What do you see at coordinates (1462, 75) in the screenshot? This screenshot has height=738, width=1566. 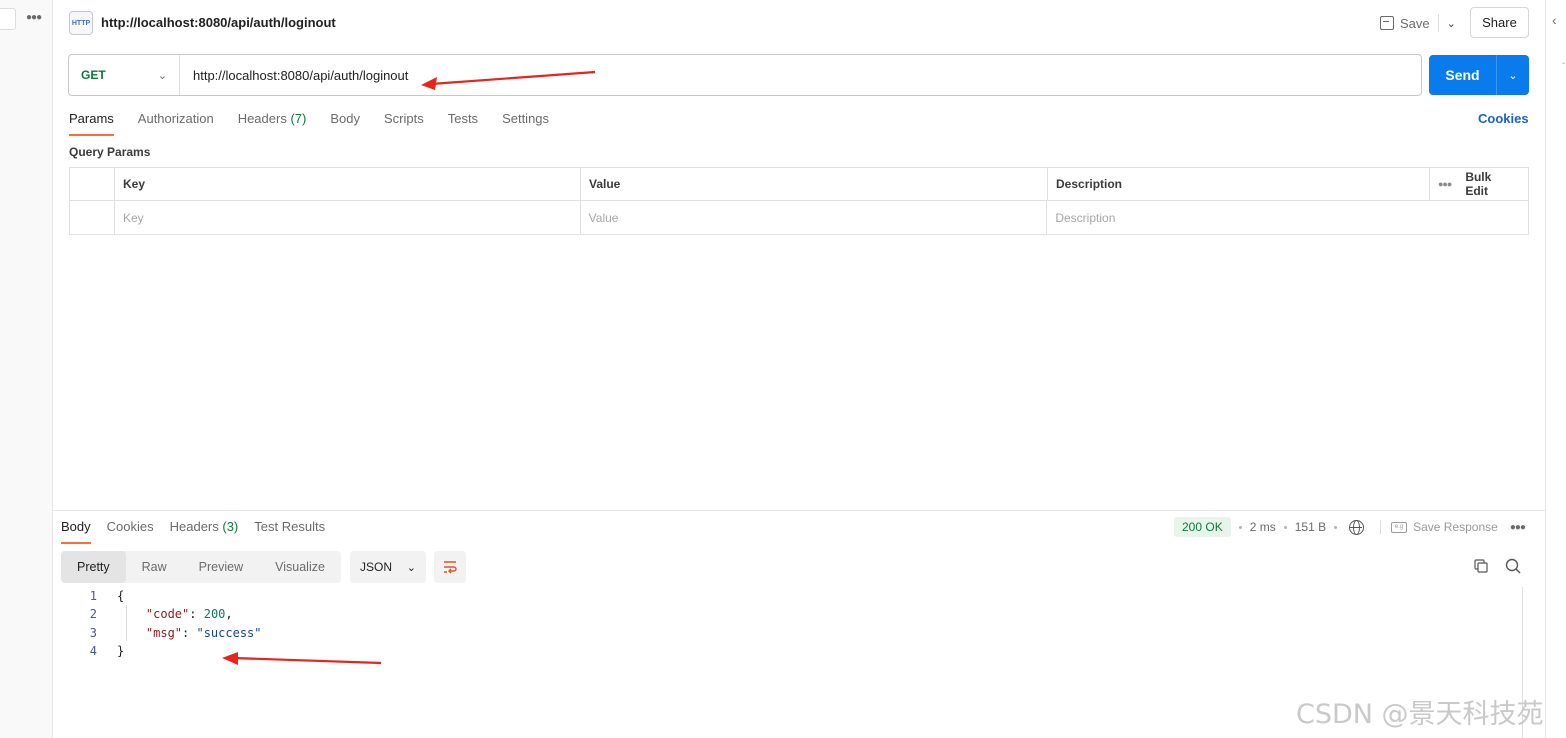 I see `send-button: Send` at bounding box center [1462, 75].